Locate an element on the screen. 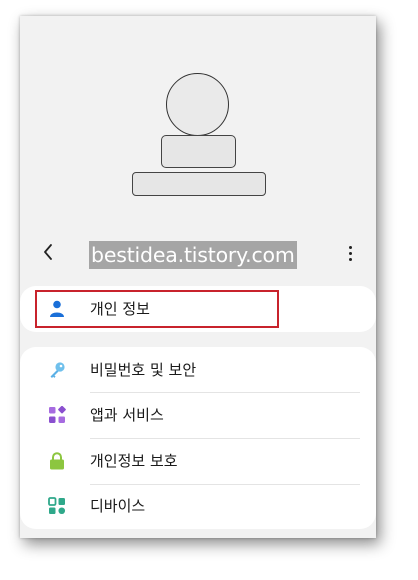 This screenshot has height=580, width=418. menu-item-label: 앱과 서비스 is located at coordinates (127, 415).